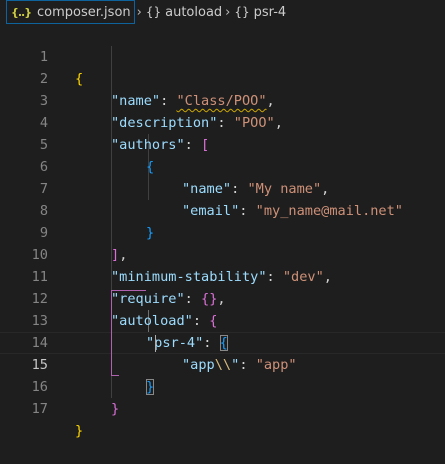 This screenshot has width=445, height=464. Describe the element at coordinates (222, 77) in the screenshot. I see `code-line: 2 "name": "Class/POO",` at that location.